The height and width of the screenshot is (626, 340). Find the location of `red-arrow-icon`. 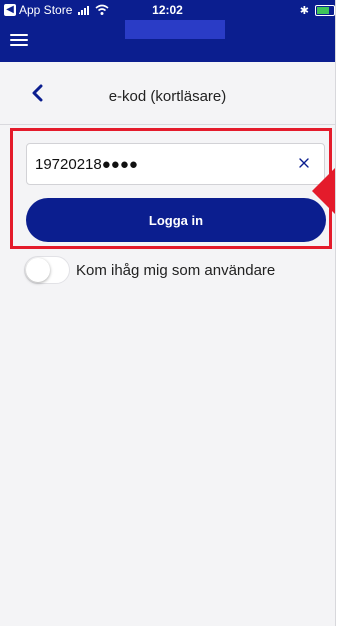

red-arrow-icon is located at coordinates (323, 191).